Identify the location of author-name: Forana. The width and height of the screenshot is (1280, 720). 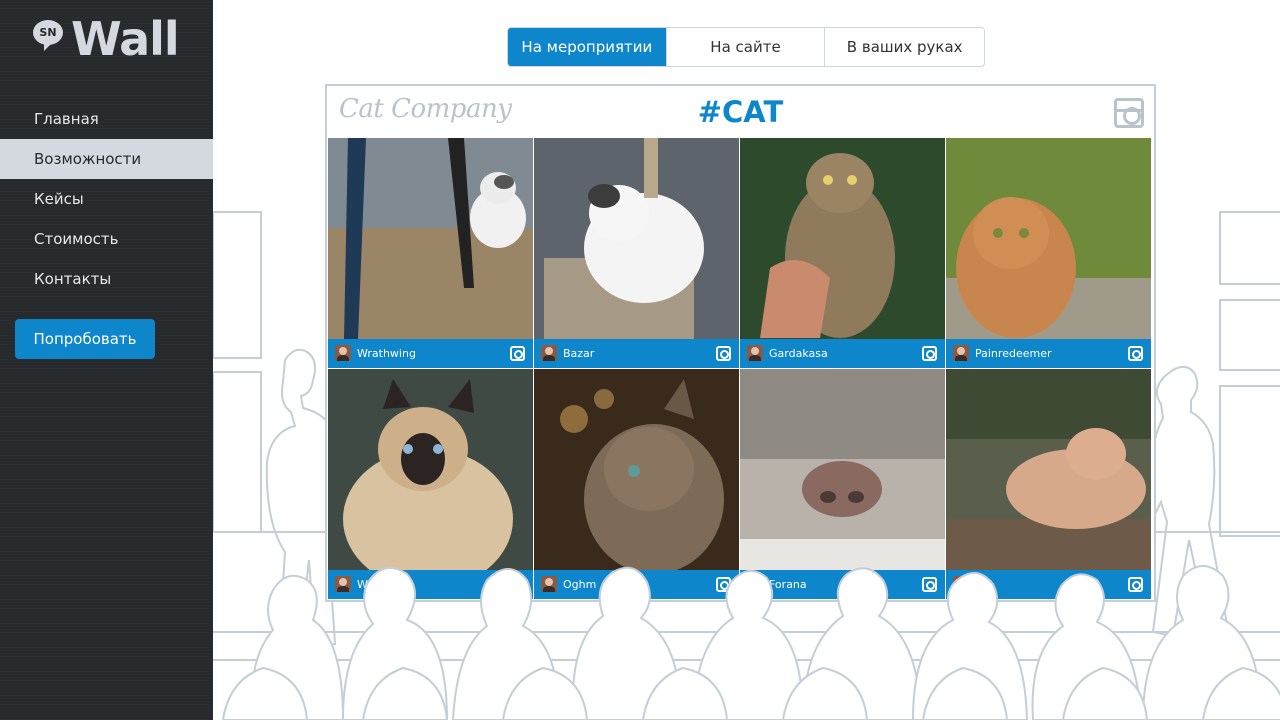
(788, 584).